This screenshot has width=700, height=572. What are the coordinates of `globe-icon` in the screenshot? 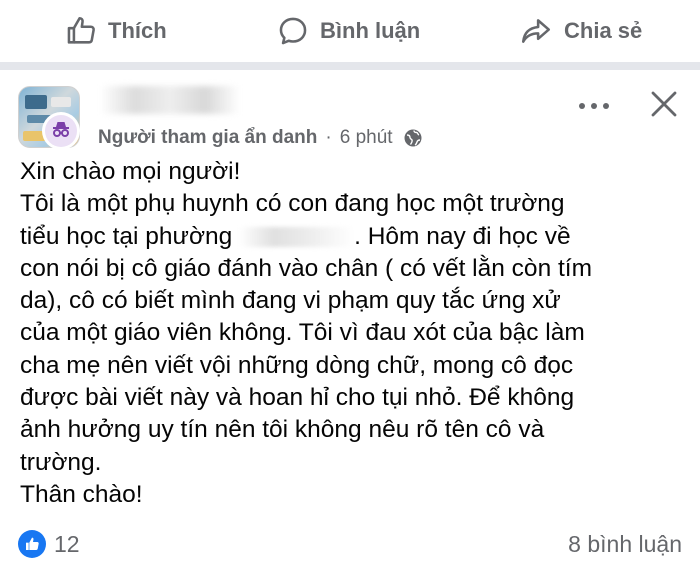 It's located at (413, 138).